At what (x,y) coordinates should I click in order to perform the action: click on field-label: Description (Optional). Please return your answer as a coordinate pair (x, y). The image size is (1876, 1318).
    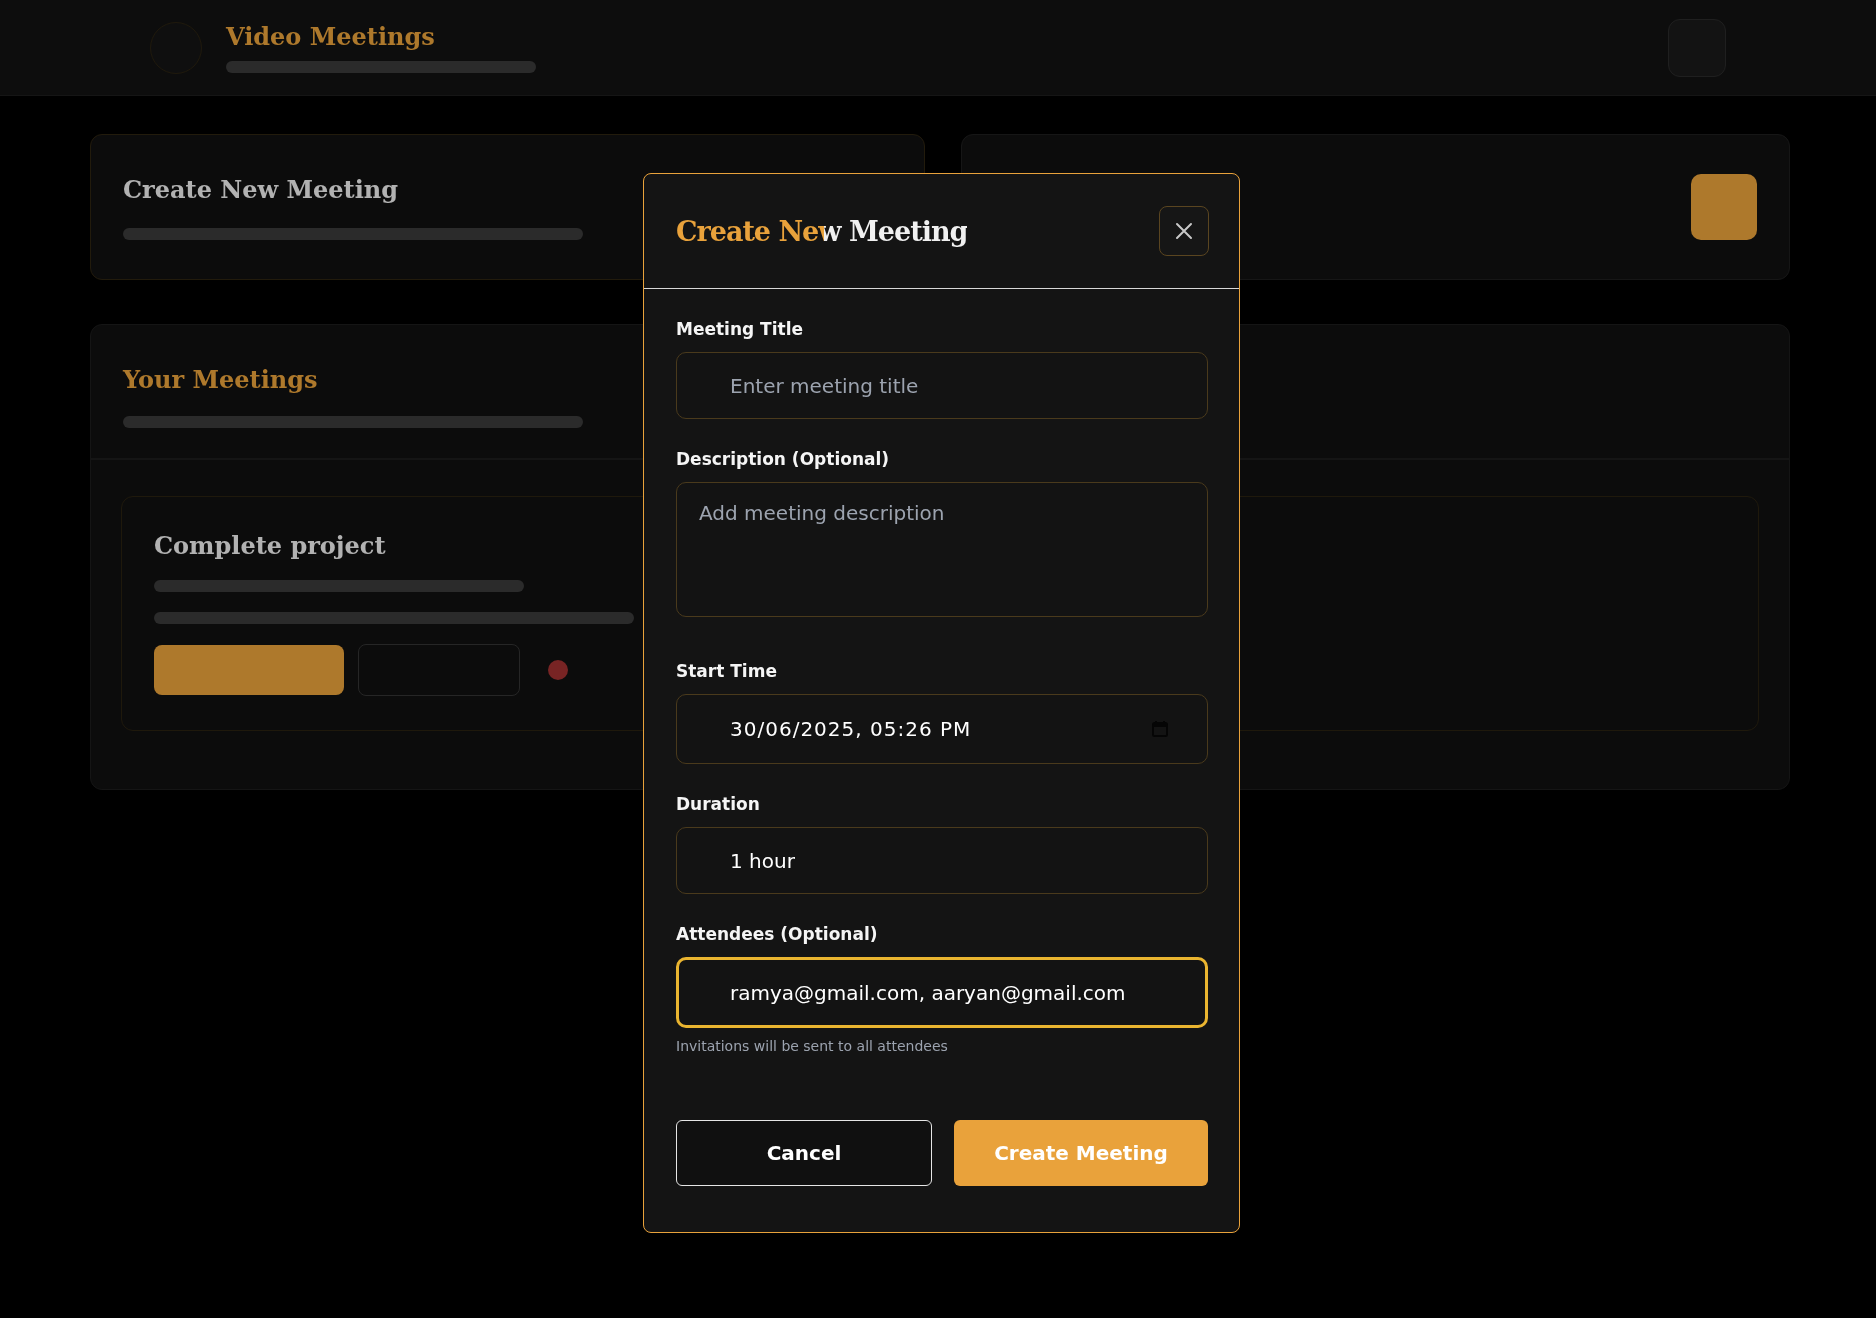
    Looking at the image, I should click on (783, 459).